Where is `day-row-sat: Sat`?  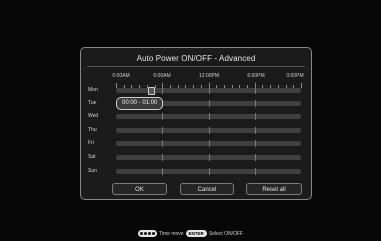
day-row-sat: Sat is located at coordinates (196, 157).